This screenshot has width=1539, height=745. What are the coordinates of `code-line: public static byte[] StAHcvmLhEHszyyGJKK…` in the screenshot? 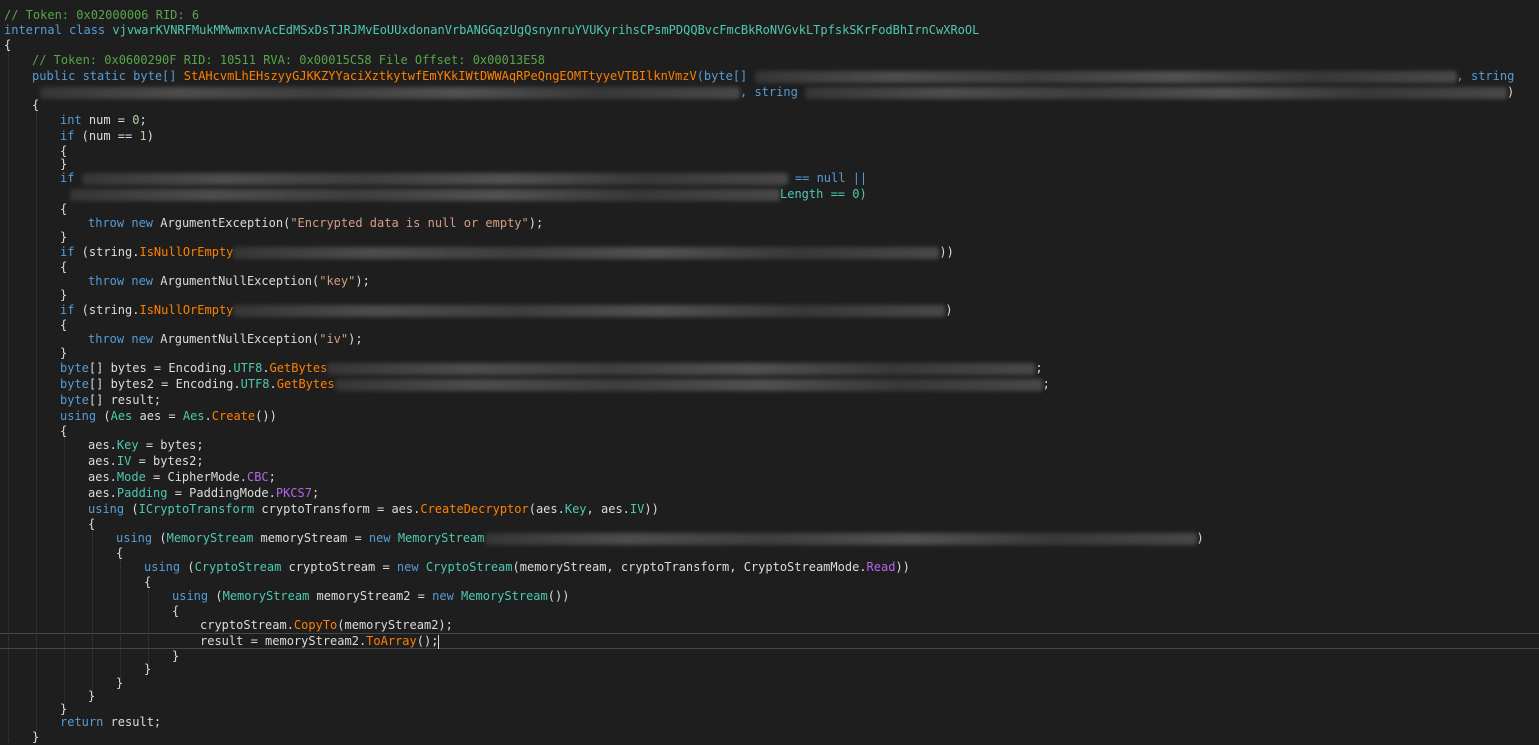 It's located at (773, 76).